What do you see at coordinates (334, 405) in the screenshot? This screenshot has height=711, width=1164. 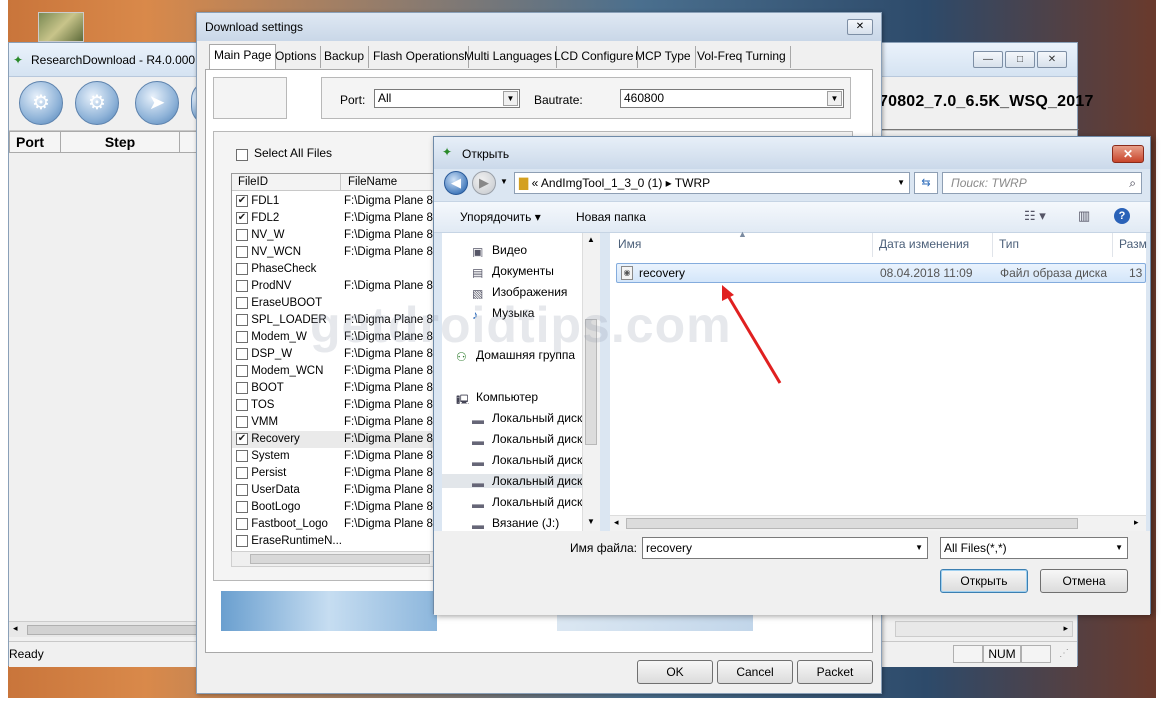 I see `file-row: TOS F:\Digma Plane 85` at bounding box center [334, 405].